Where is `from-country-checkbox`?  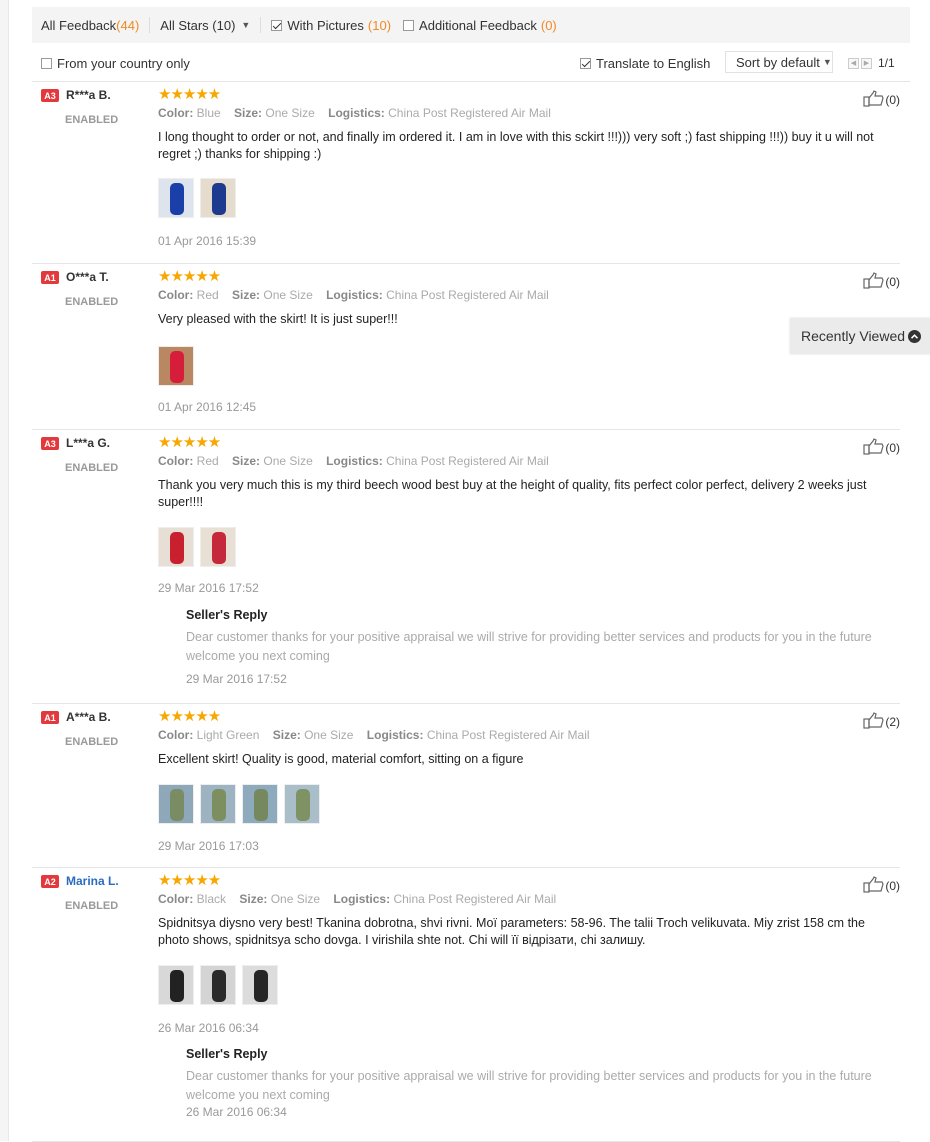
from-country-checkbox is located at coordinates (46, 63).